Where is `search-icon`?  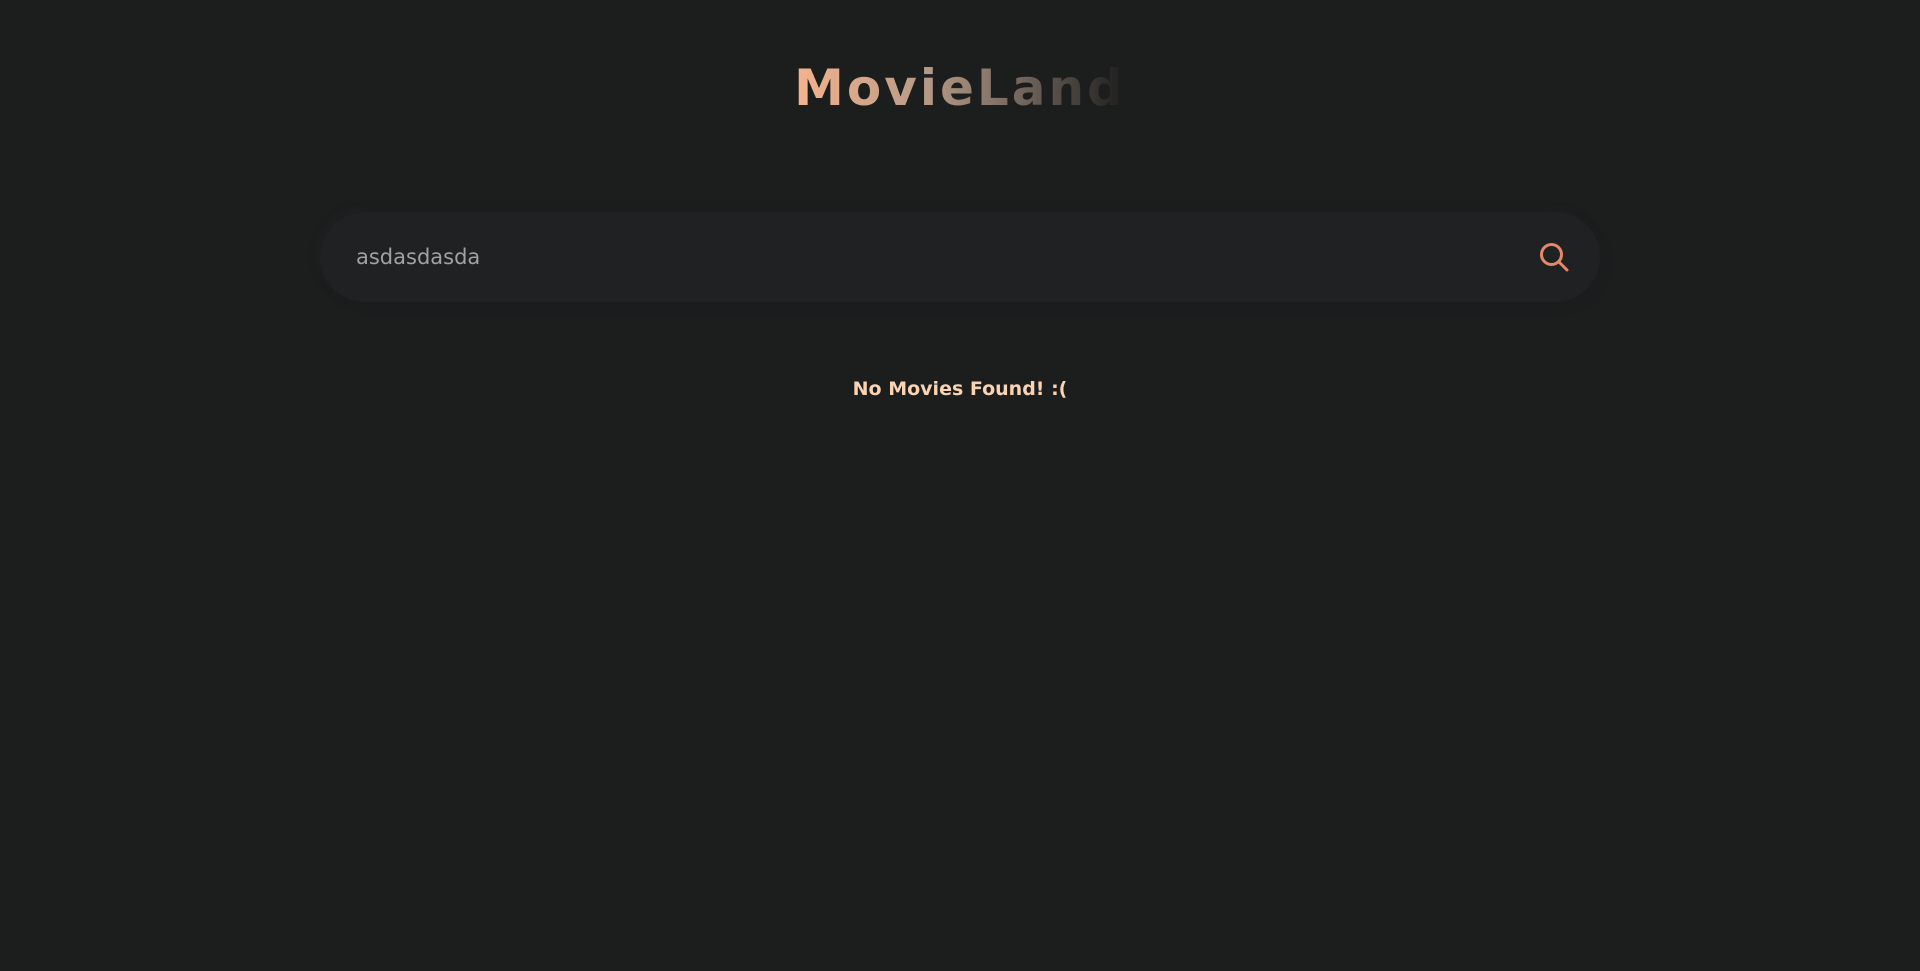 search-icon is located at coordinates (1554, 256).